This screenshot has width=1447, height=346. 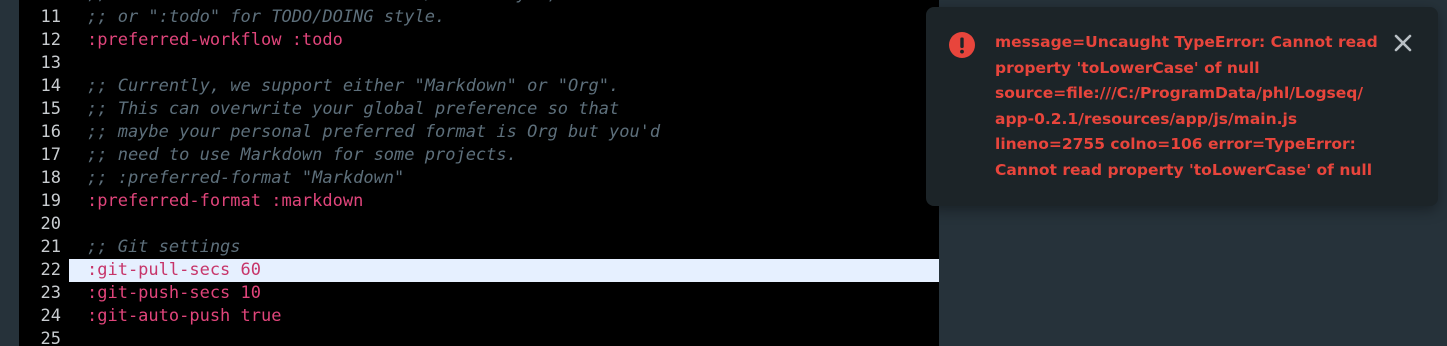 What do you see at coordinates (479, 201) in the screenshot?
I see `code-line: 19 :preferred-format :markdown` at bounding box center [479, 201].